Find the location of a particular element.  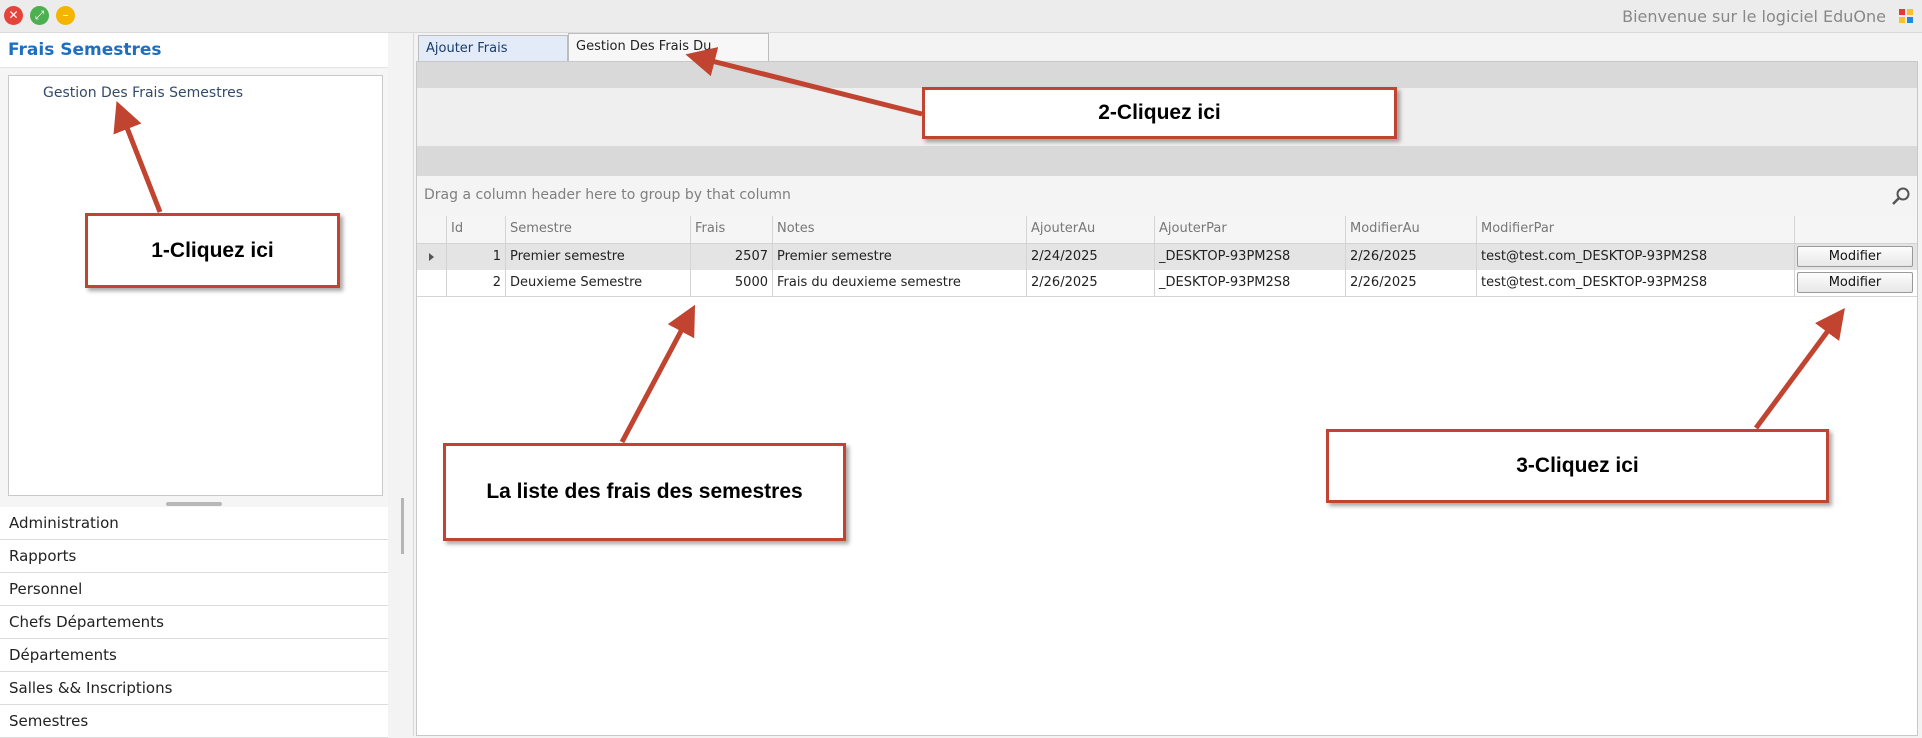

arrow-list is located at coordinates (657, 374).